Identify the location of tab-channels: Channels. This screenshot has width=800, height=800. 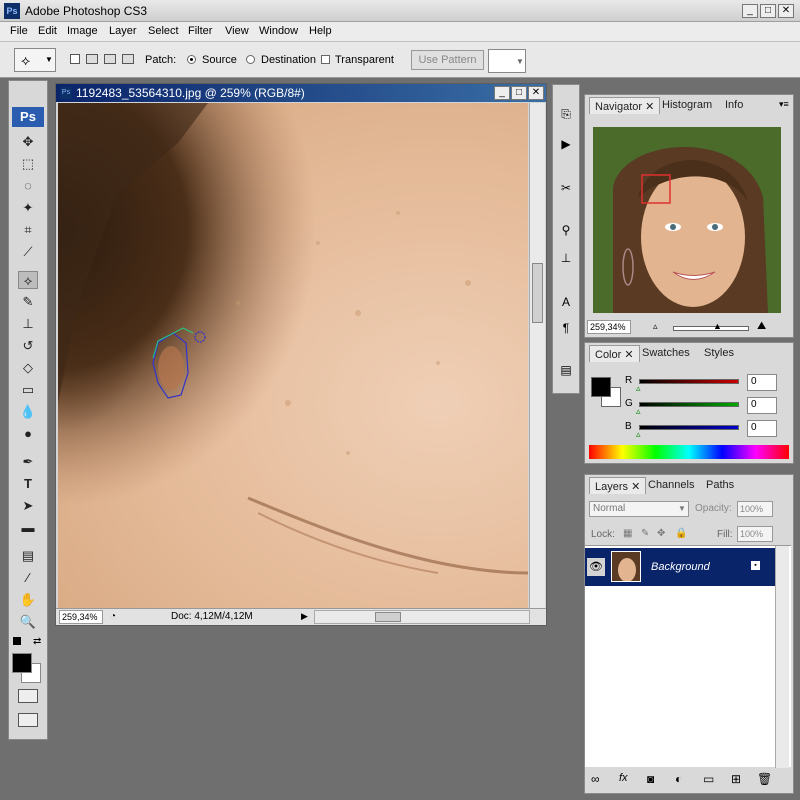
(671, 485).